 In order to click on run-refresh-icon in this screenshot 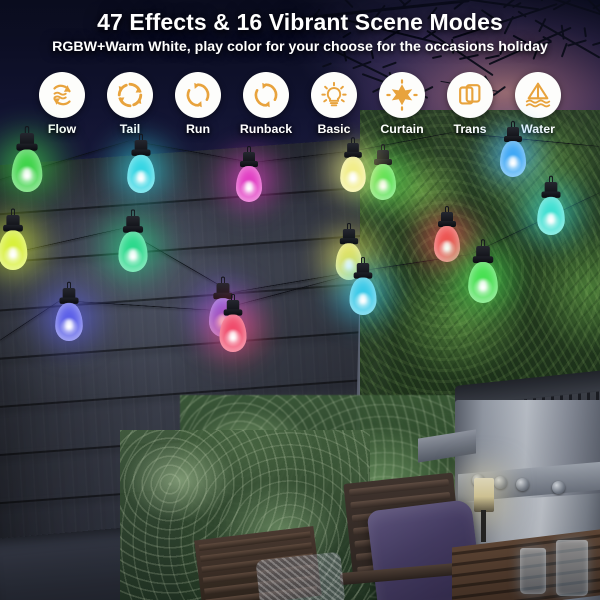, I will do `click(198, 95)`.